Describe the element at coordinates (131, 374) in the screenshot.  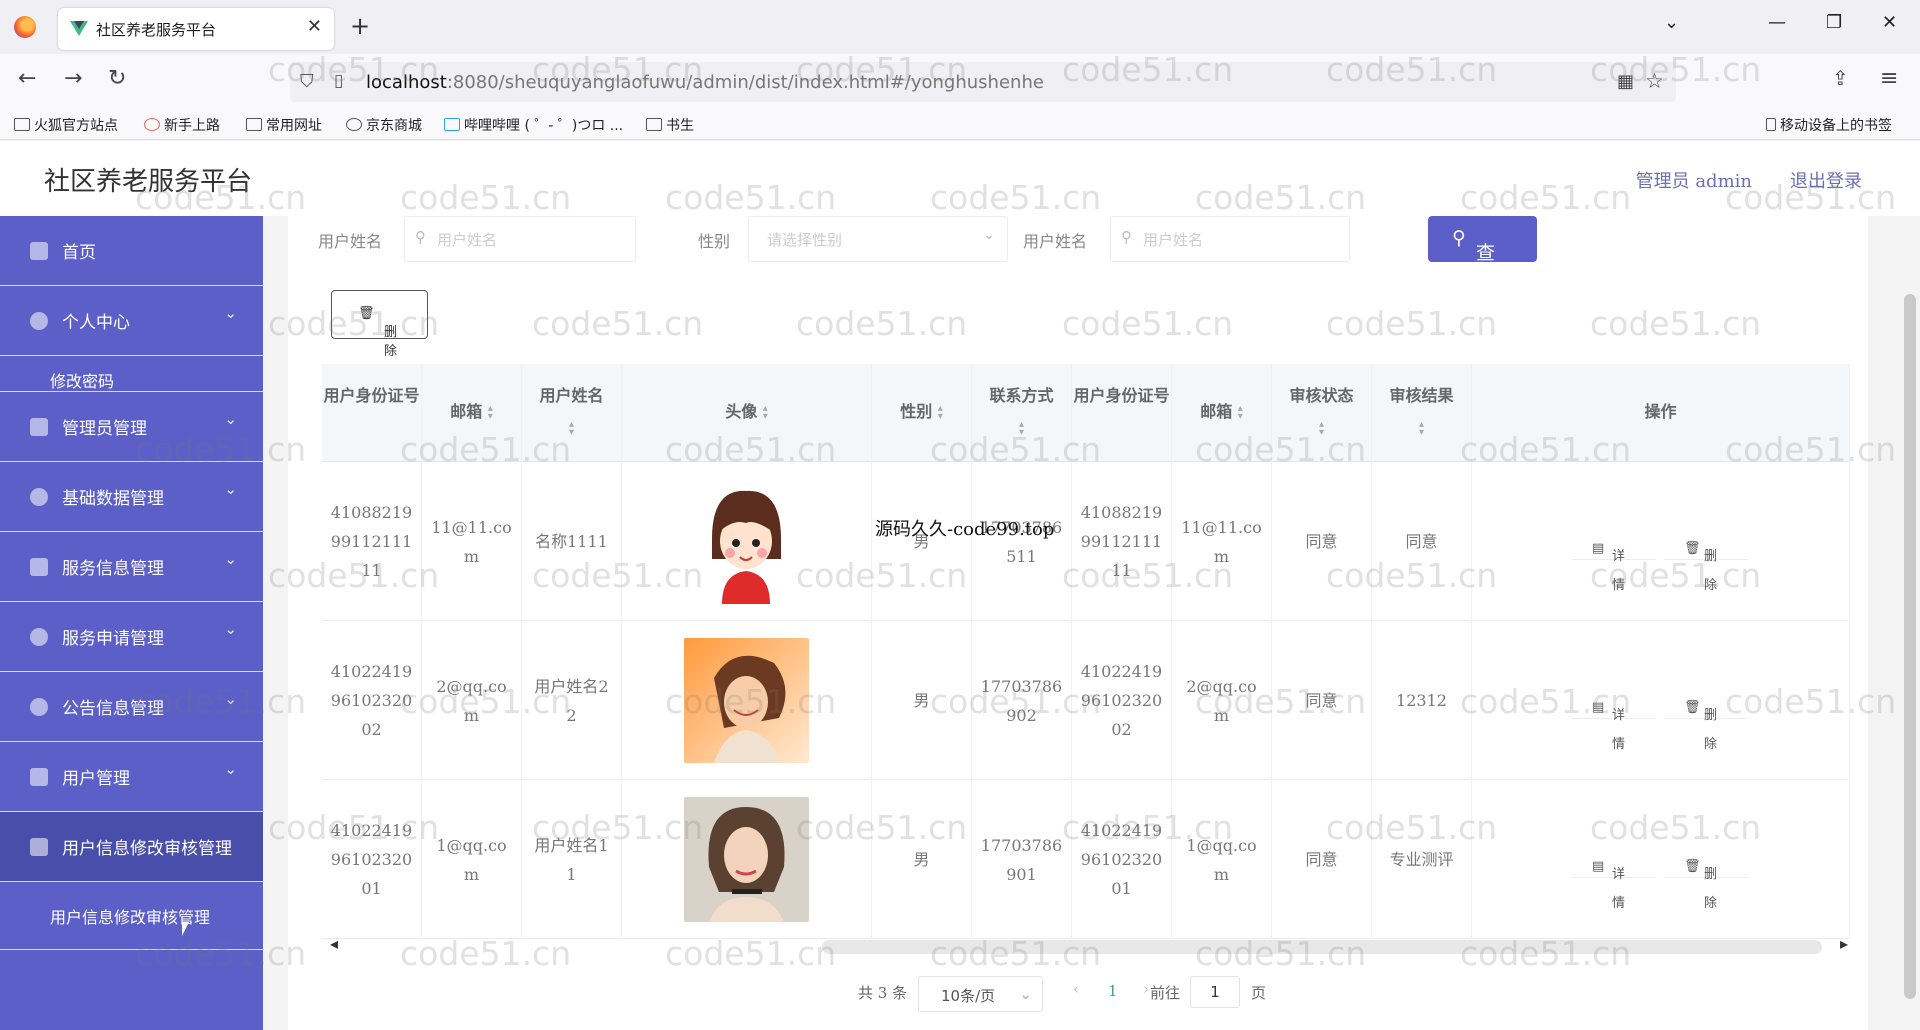
I see `sidebar-sub-password: 修改密码` at that location.